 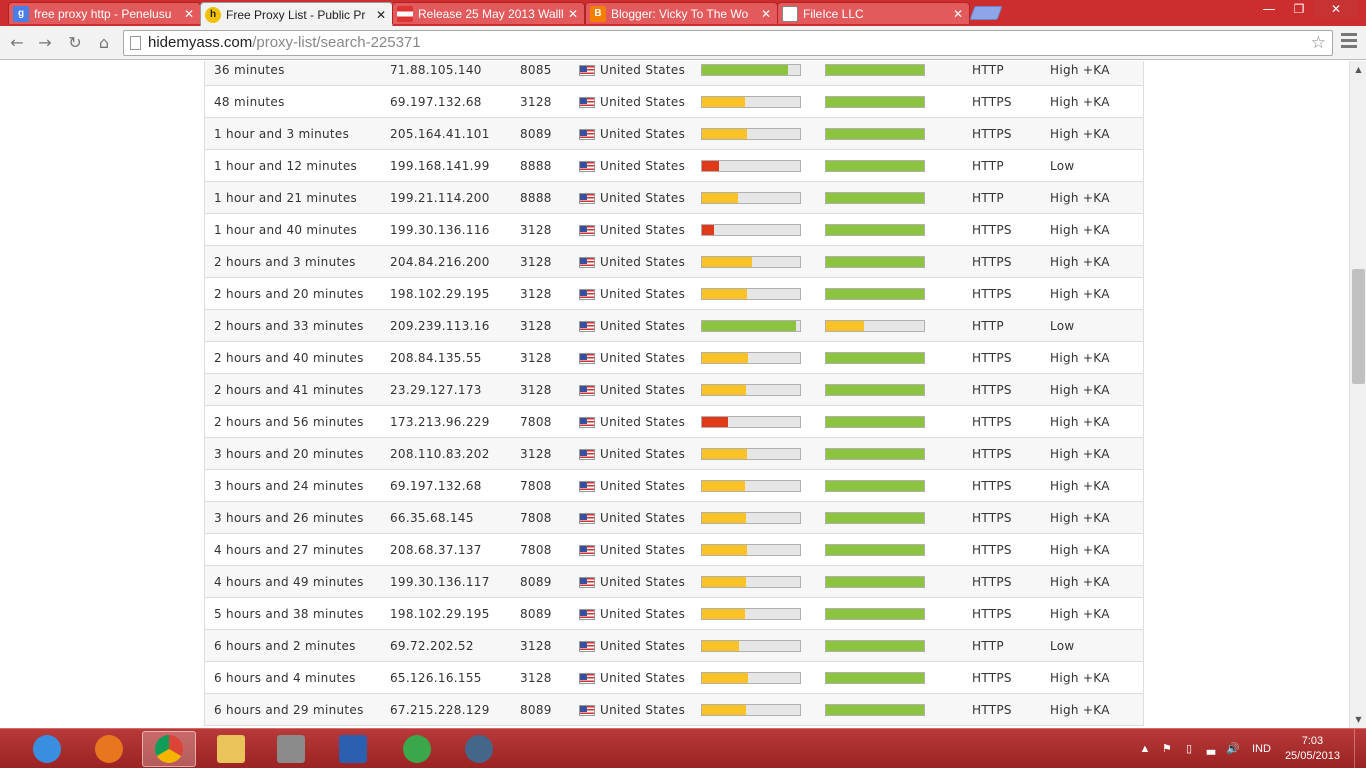 I want to click on show-desktop-button, so click(x=1360, y=749).